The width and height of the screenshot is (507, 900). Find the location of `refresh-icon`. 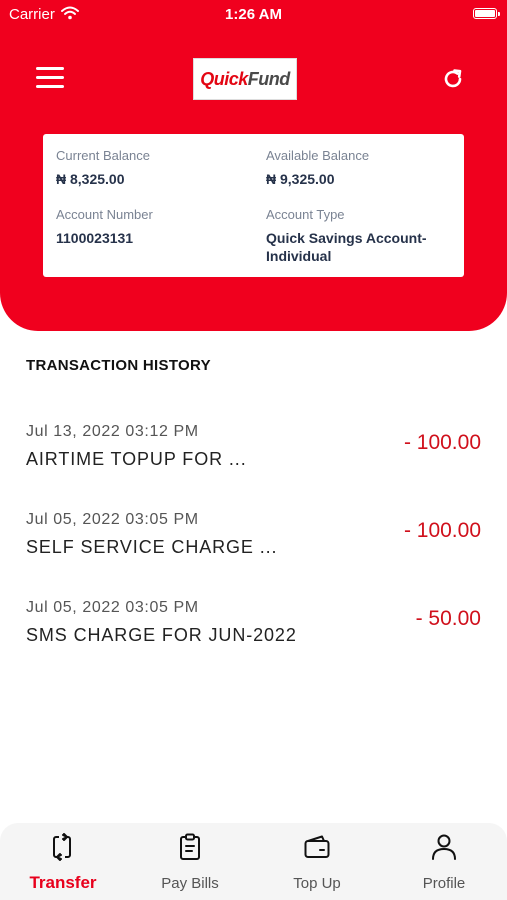

refresh-icon is located at coordinates (453, 79).